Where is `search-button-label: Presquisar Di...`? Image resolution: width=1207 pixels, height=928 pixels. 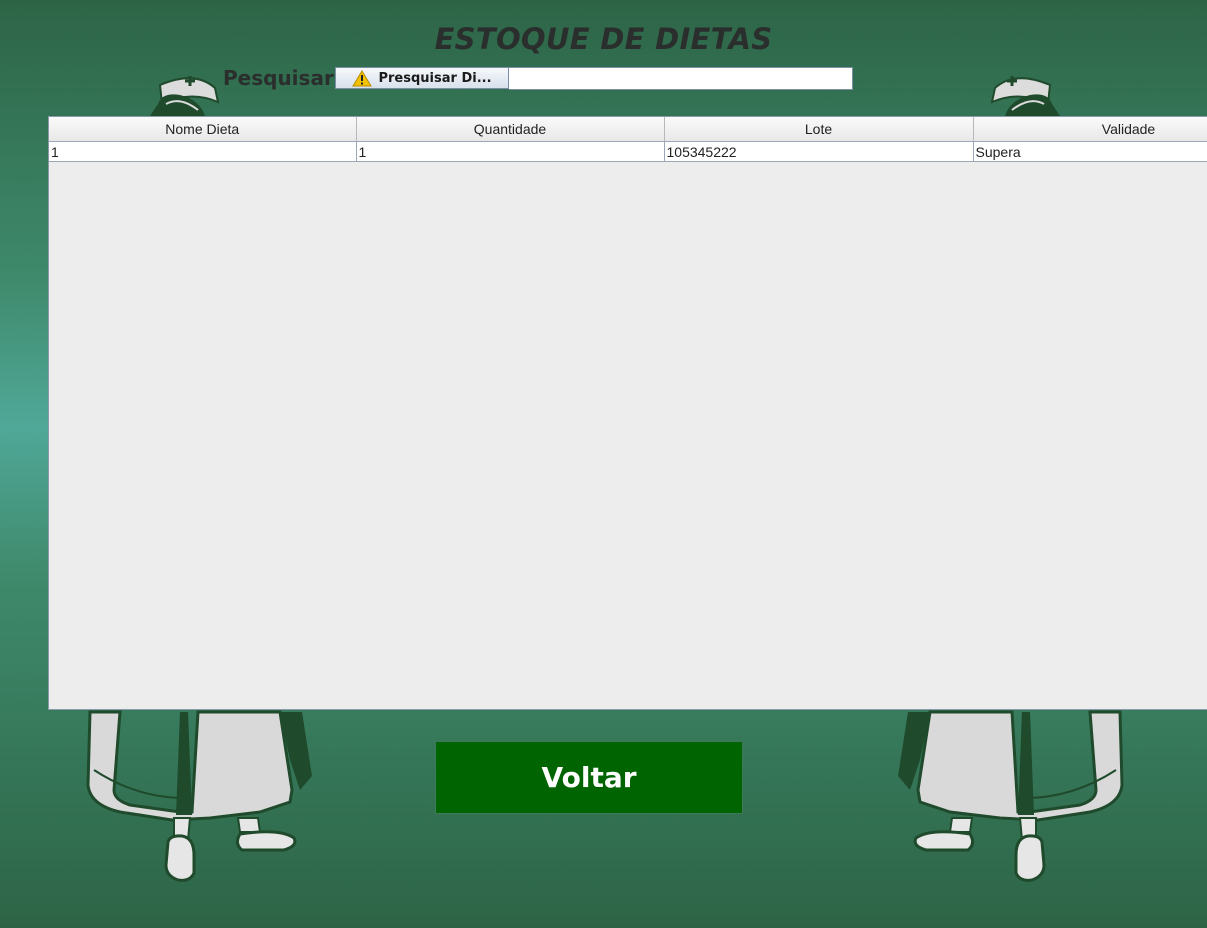 search-button-label: Presquisar Di... is located at coordinates (435, 78).